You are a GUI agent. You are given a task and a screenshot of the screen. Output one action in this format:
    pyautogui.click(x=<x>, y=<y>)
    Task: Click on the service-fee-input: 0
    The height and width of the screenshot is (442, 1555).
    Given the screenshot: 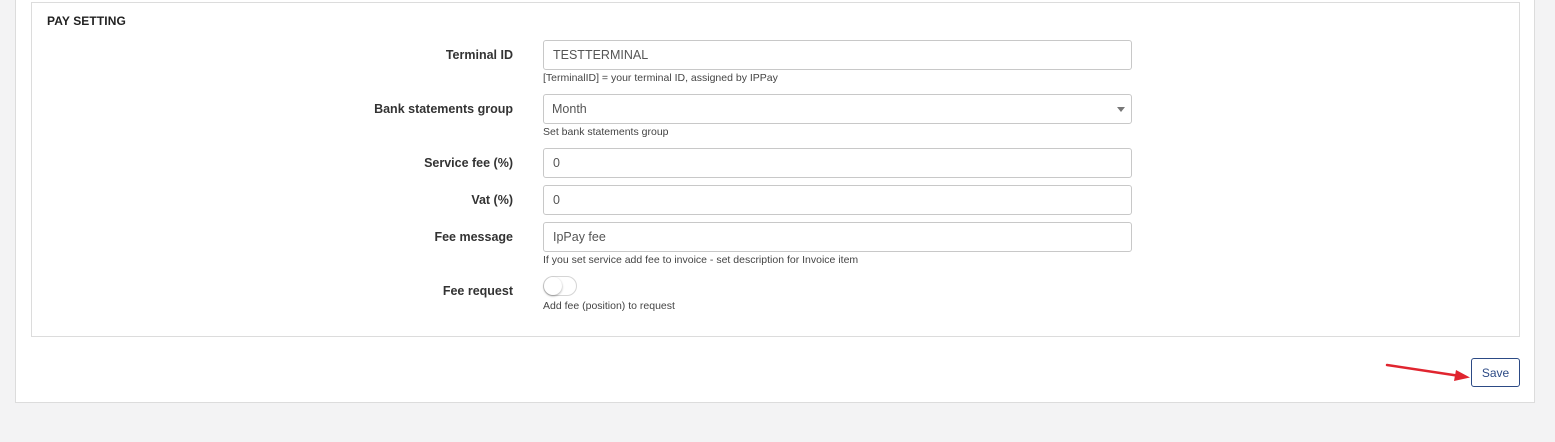 What is the action you would take?
    pyautogui.click(x=837, y=163)
    